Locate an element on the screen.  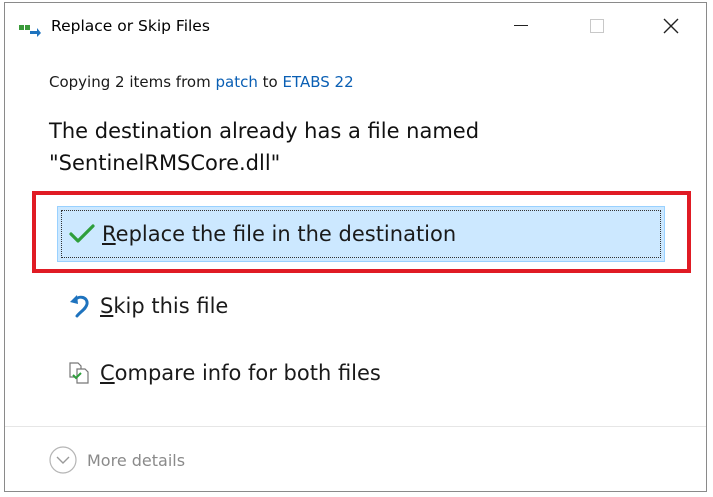
skip-arrow-icon is located at coordinates (80, 306).